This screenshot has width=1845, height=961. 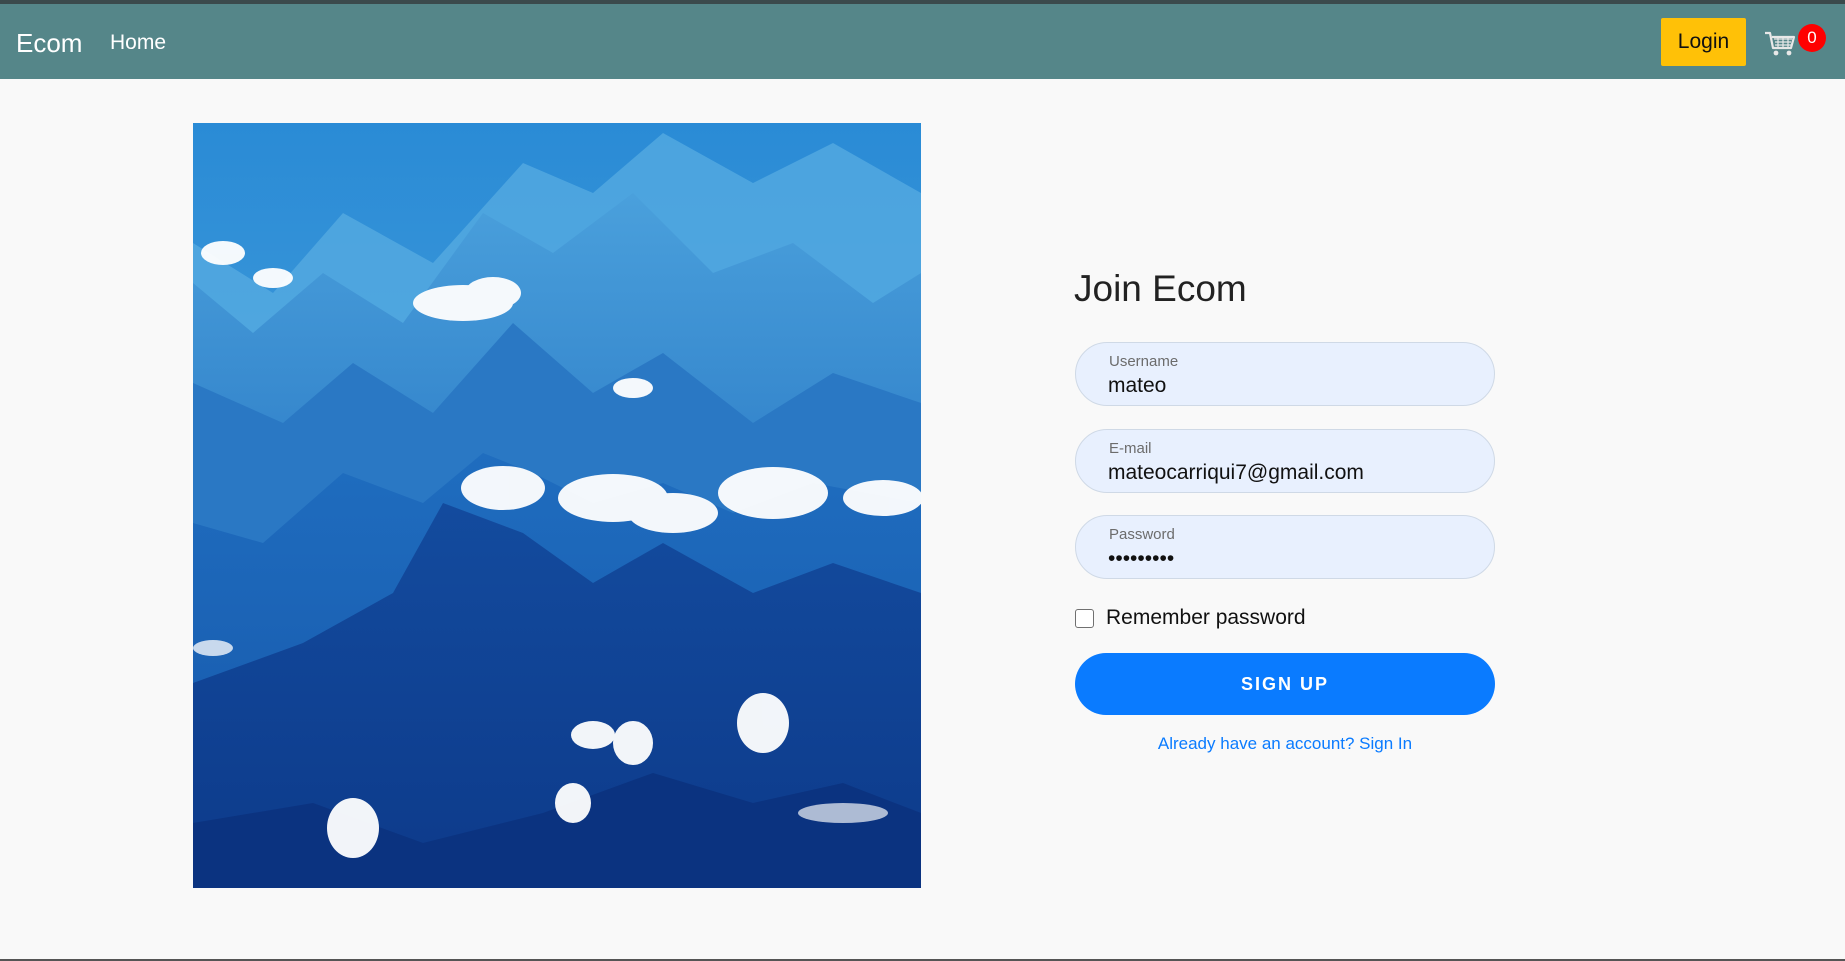 What do you see at coordinates (922, 41) in the screenshot?
I see `top-navbar: Ecom Home Login 0` at bounding box center [922, 41].